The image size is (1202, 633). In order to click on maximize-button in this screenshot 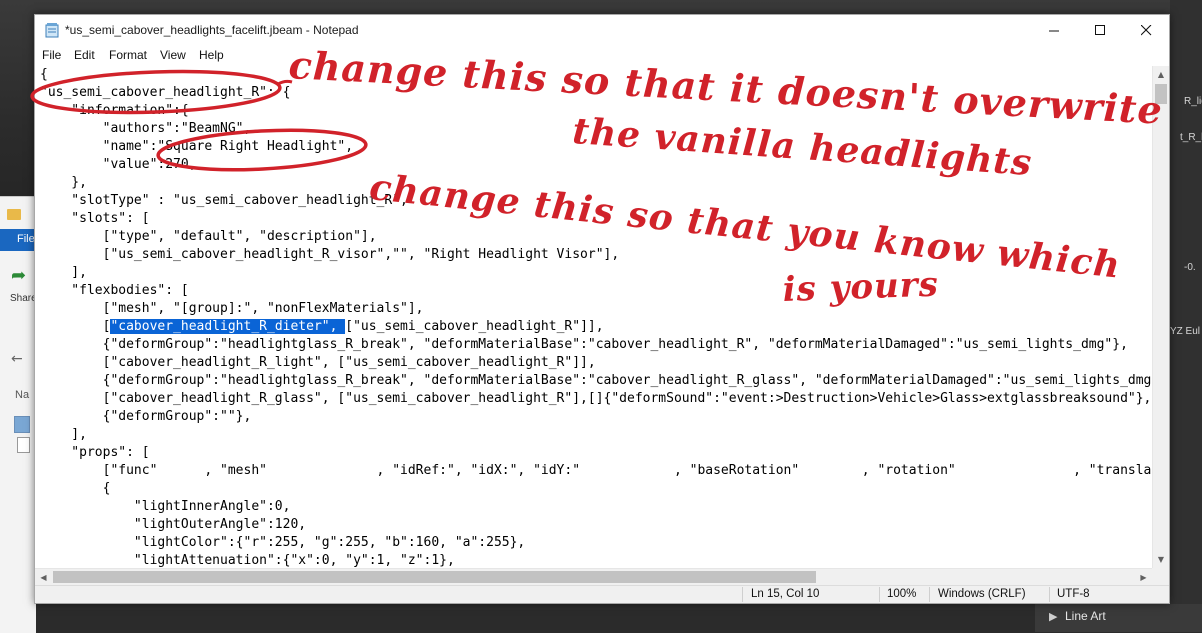, I will do `click(1100, 30)`.